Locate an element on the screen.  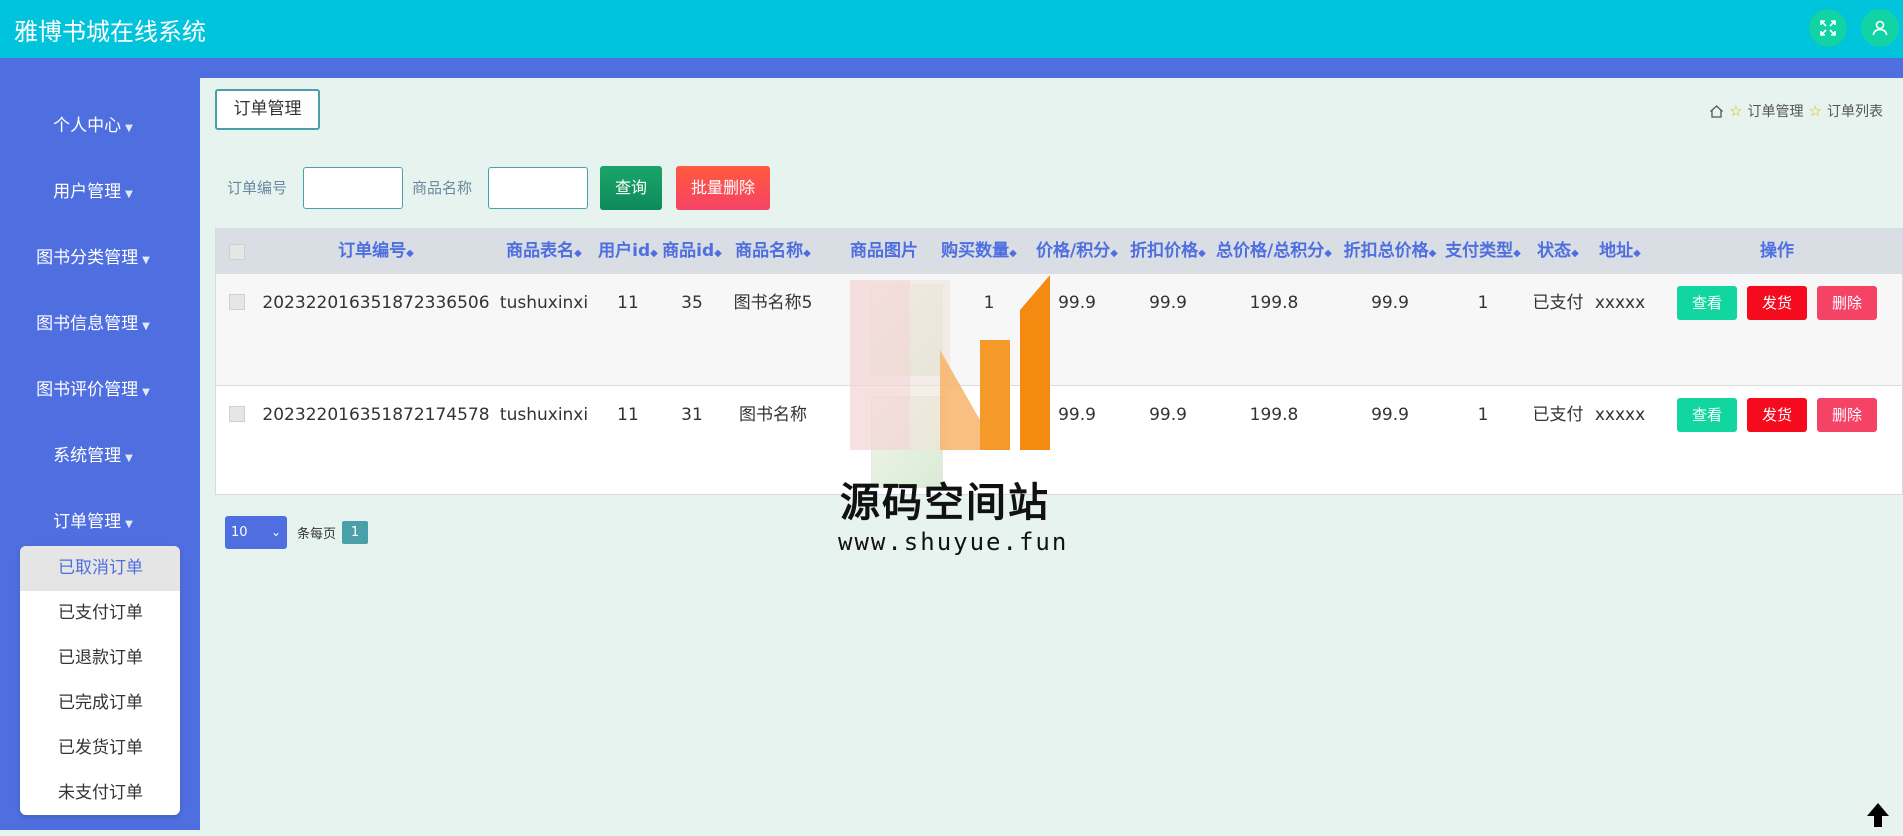
sidebar-item-user-management: 用户管理 ▼ is located at coordinates (93, 192).